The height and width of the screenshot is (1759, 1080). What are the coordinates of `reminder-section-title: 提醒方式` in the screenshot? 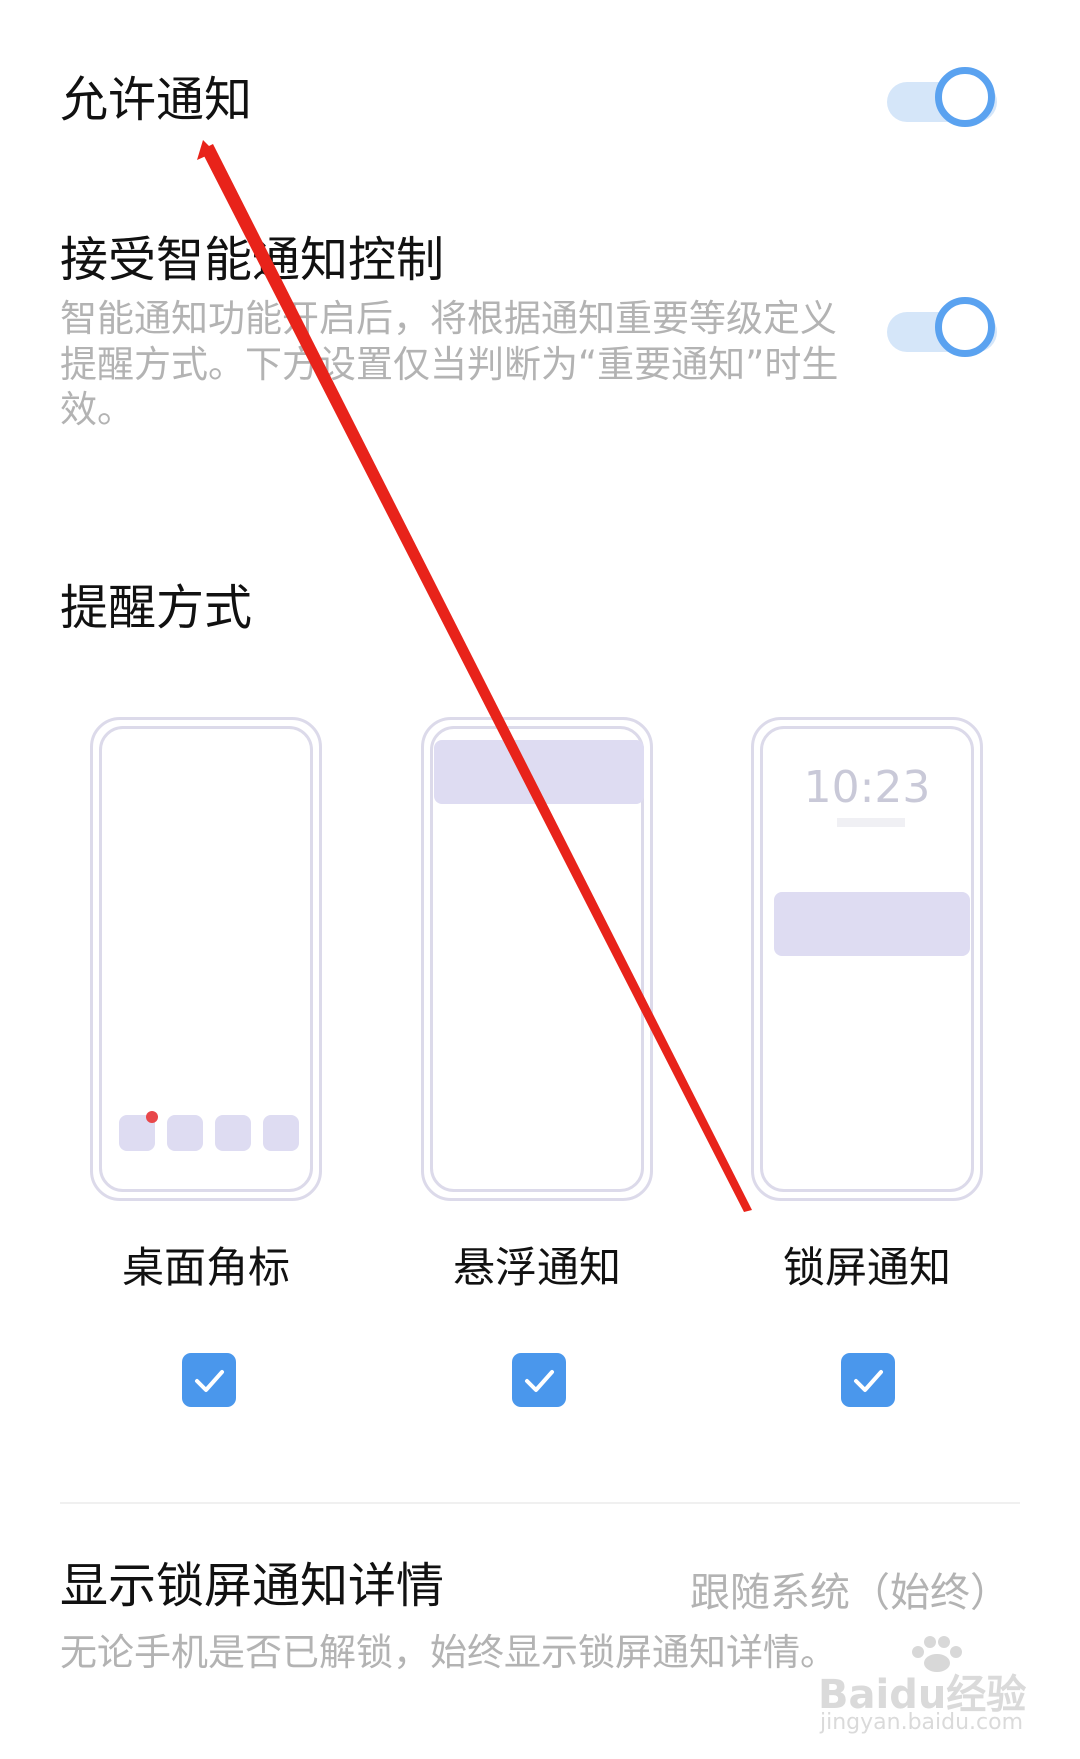 It's located at (156, 608).